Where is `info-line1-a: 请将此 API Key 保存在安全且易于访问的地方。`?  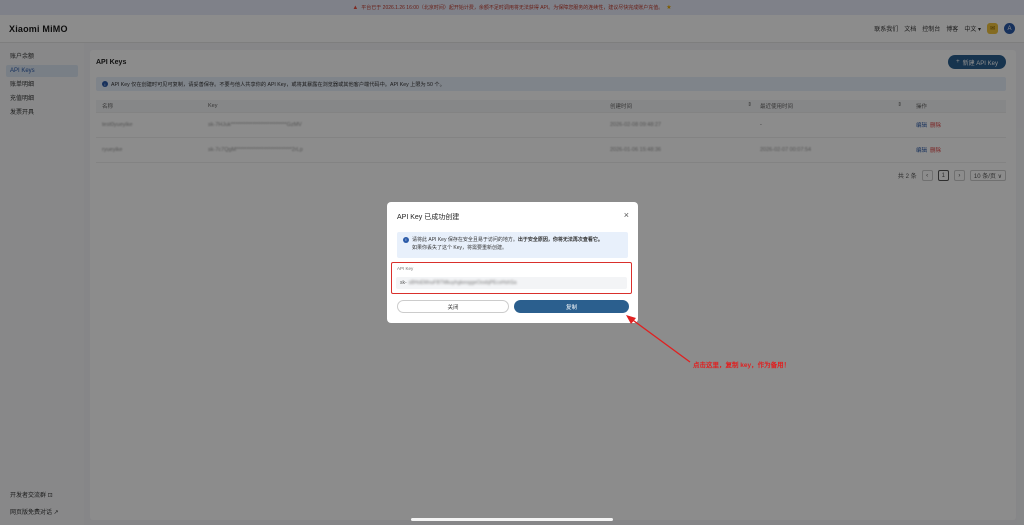
info-line1-a: 请将此 API Key 保存在安全且易于访问的地方。 is located at coordinates (465, 240).